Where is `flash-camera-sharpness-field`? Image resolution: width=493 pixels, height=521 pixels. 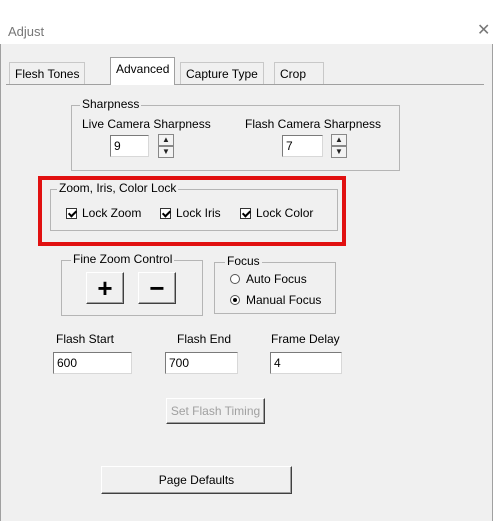 flash-camera-sharpness-field is located at coordinates (302, 146).